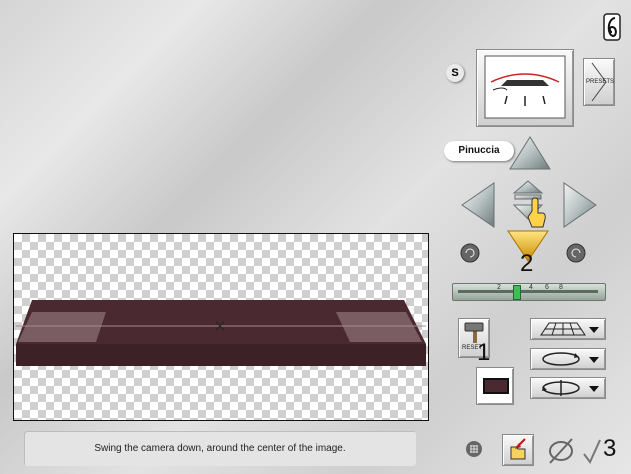  I want to click on page-curl-icon, so click(612, 27).